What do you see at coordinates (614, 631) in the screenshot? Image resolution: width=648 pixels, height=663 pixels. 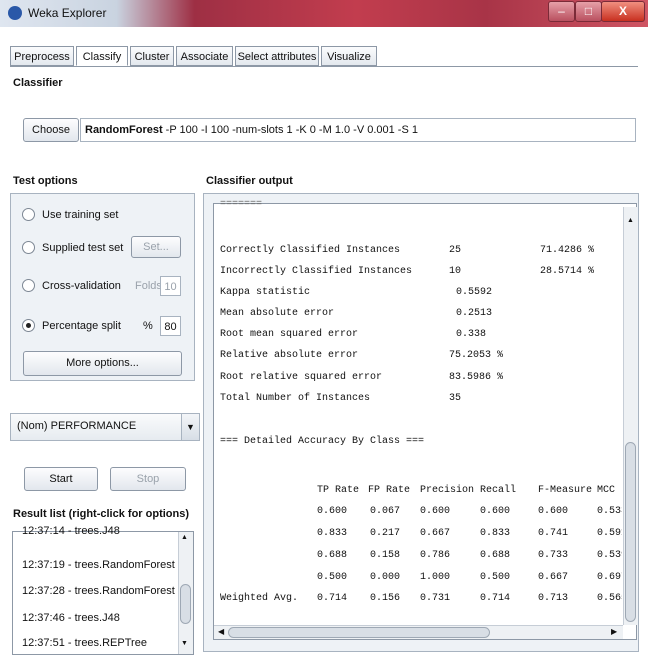 I see `scroll-right-icon: ▶` at bounding box center [614, 631].